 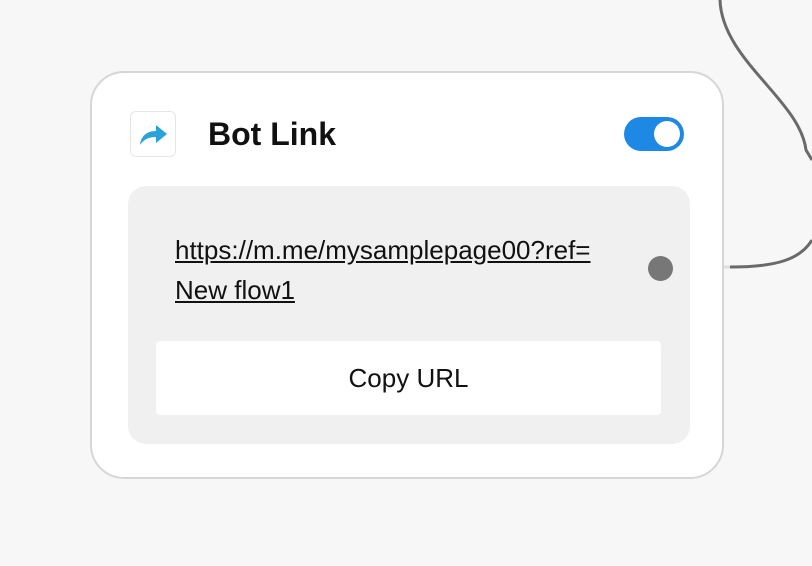 I want to click on node-header: Bot Link, so click(x=407, y=135).